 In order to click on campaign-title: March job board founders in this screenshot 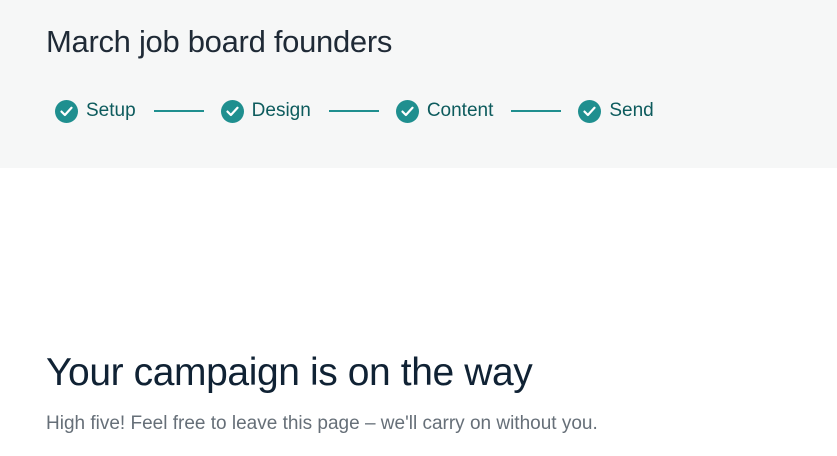, I will do `click(219, 41)`.